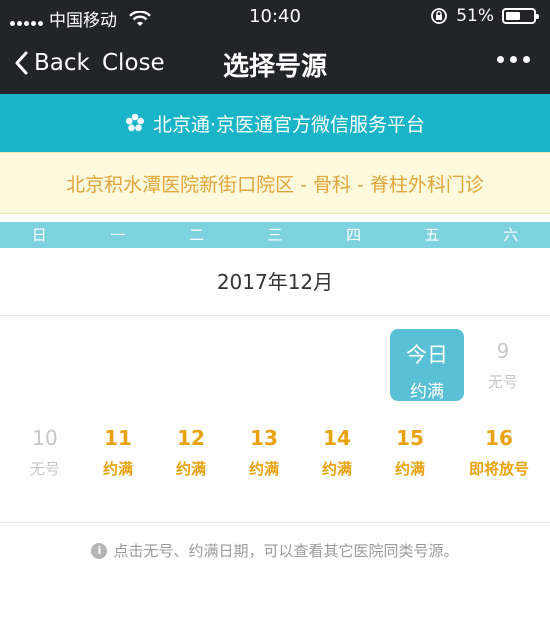 The width and height of the screenshot is (550, 639). What do you see at coordinates (264, 438) in the screenshot?
I see `day-number: 13` at bounding box center [264, 438].